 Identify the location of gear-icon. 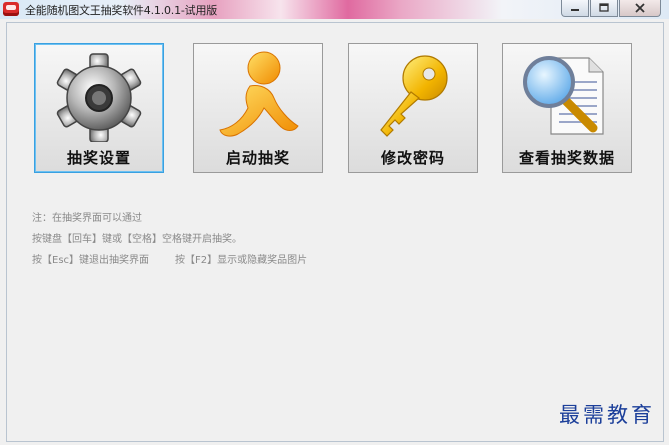
(99, 97).